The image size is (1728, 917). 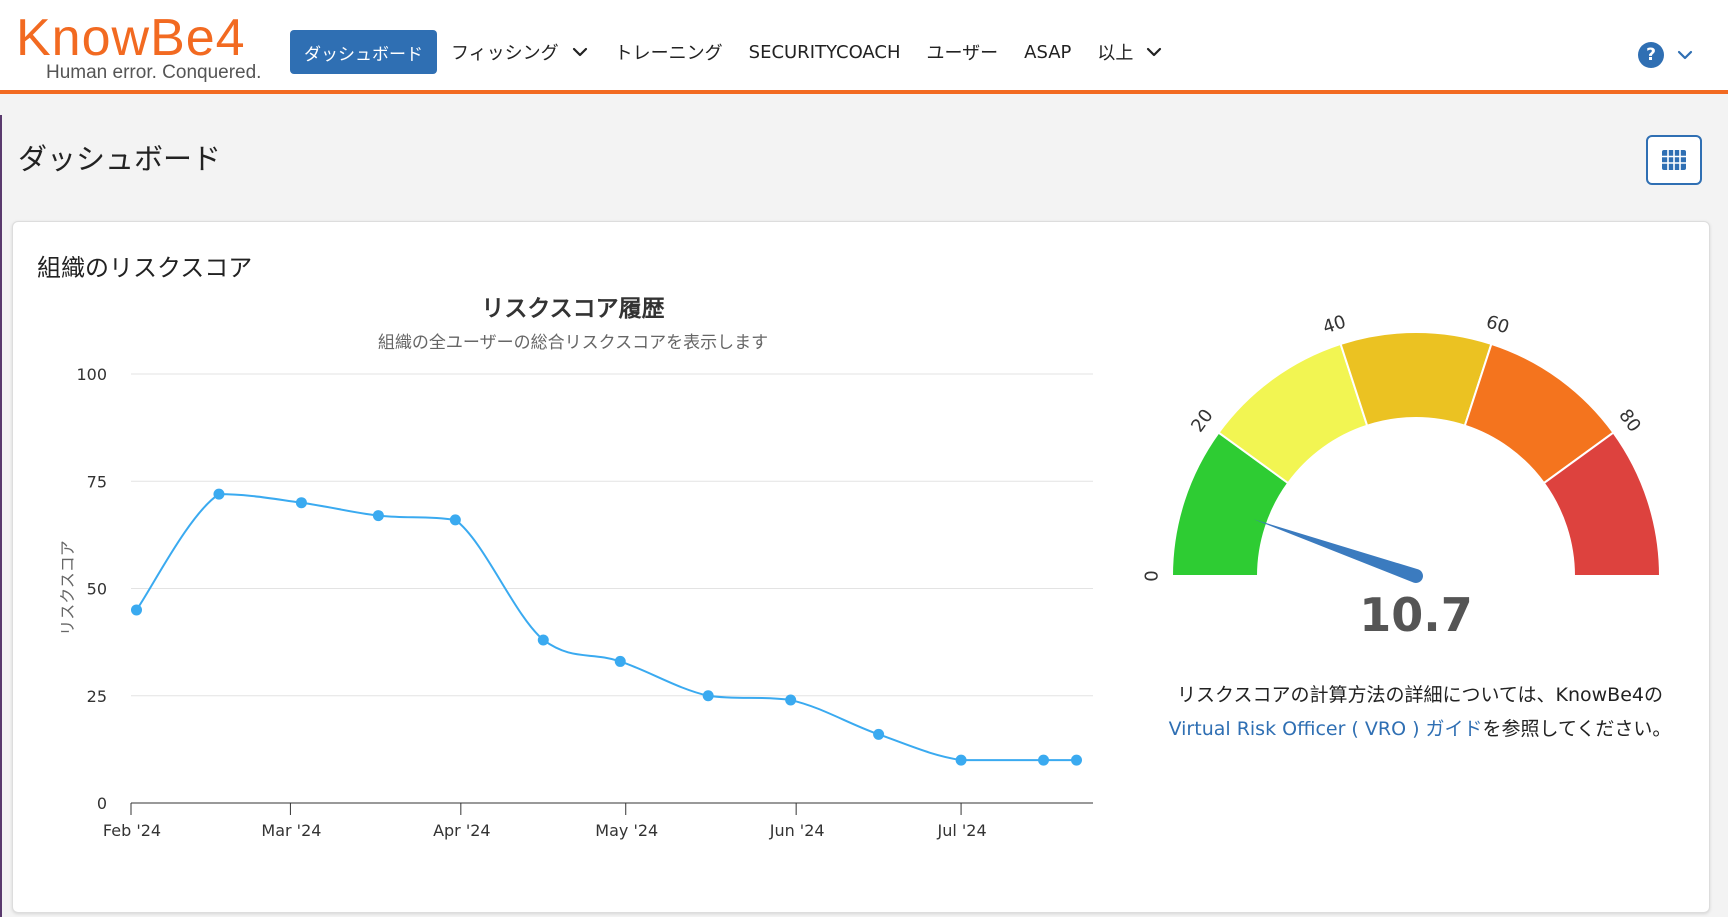 I want to click on nav-item-asap: ASAP, so click(x=1047, y=52).